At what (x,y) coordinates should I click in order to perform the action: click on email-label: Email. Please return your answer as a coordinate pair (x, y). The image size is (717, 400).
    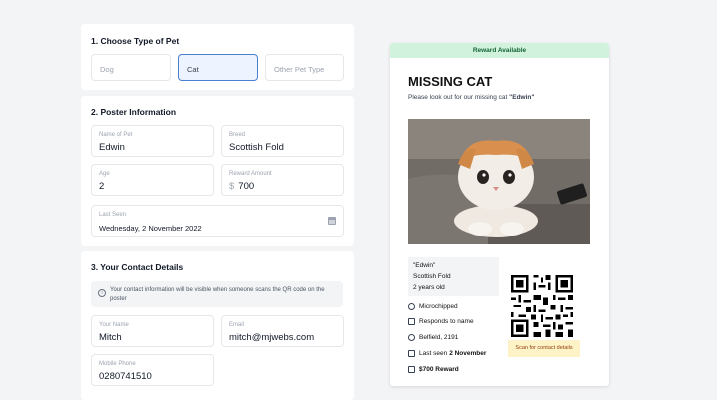
    Looking at the image, I should click on (237, 325).